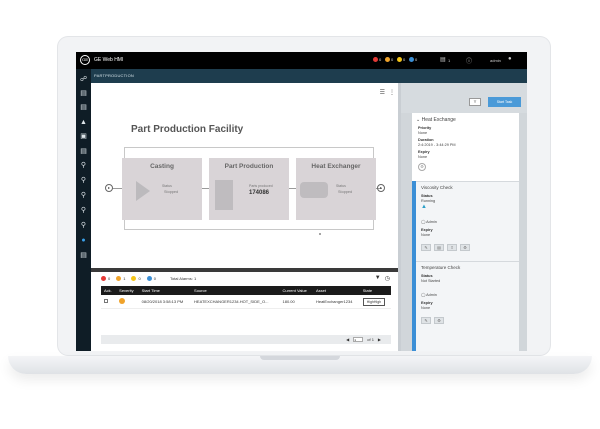 The image size is (600, 429). I want to click on column-header: Start Time, so click(165, 290).